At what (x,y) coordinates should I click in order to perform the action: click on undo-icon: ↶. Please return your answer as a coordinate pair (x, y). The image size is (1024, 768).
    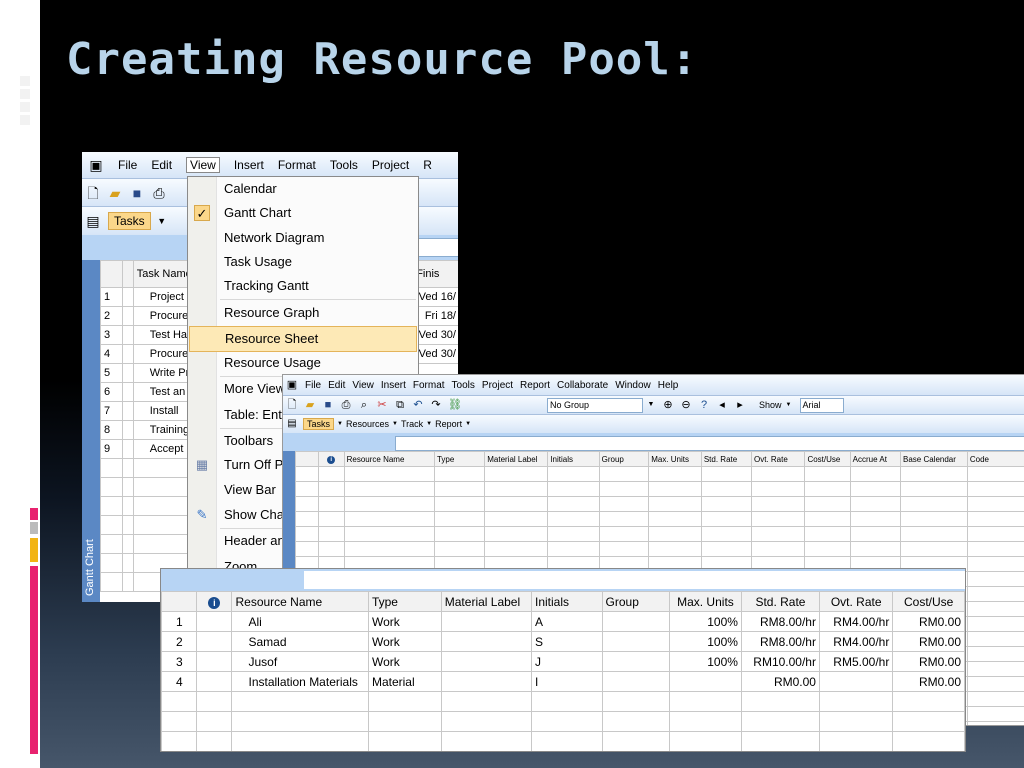
    Looking at the image, I should click on (418, 405).